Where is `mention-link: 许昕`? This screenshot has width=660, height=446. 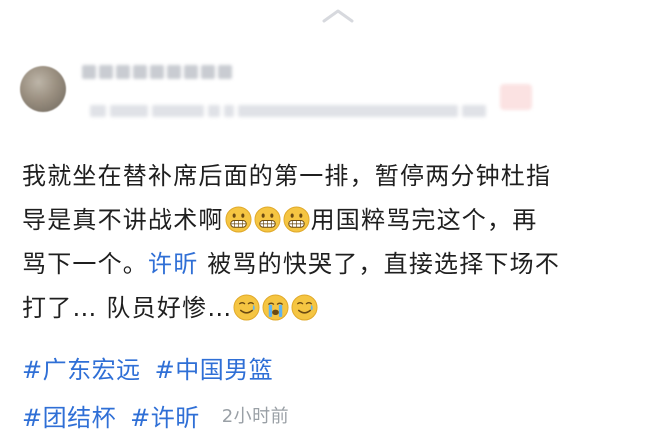 mention-link: 许昕 is located at coordinates (173, 264).